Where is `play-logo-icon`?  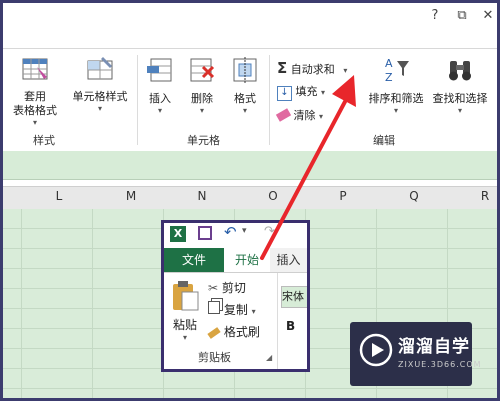 play-logo-icon is located at coordinates (376, 350).